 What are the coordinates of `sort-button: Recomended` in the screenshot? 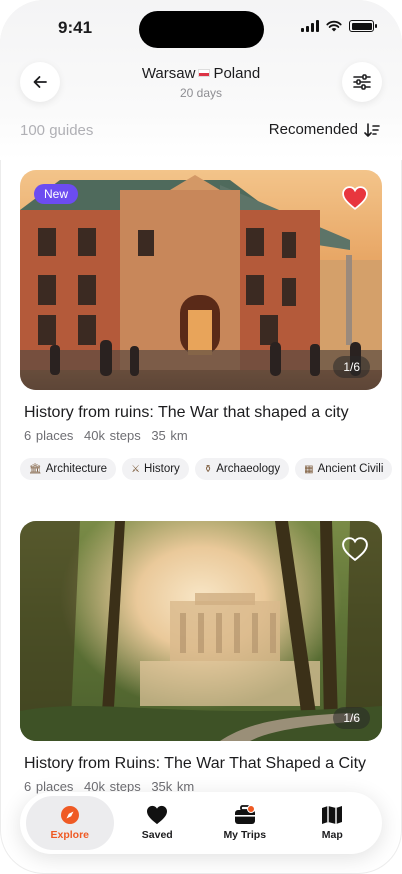 It's located at (324, 129).